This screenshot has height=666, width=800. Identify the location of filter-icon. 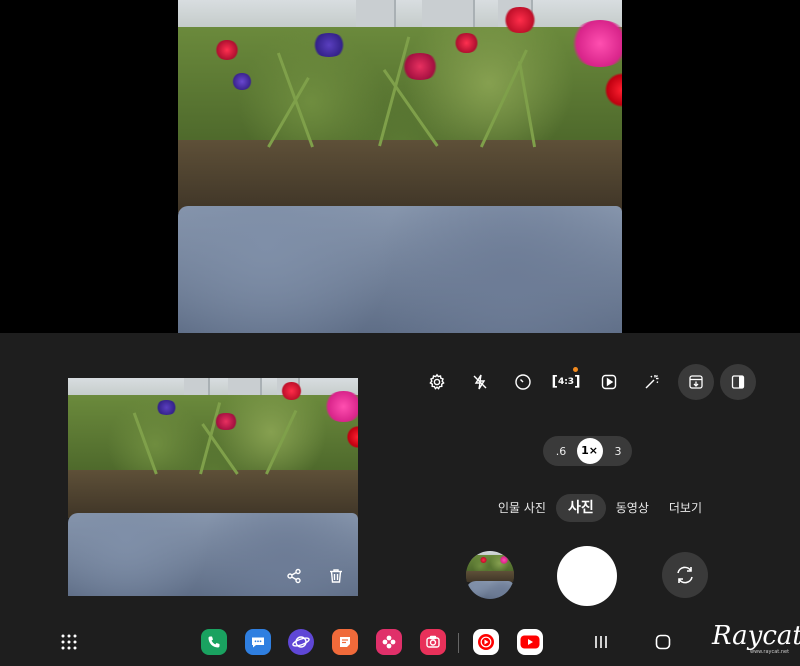
(652, 382).